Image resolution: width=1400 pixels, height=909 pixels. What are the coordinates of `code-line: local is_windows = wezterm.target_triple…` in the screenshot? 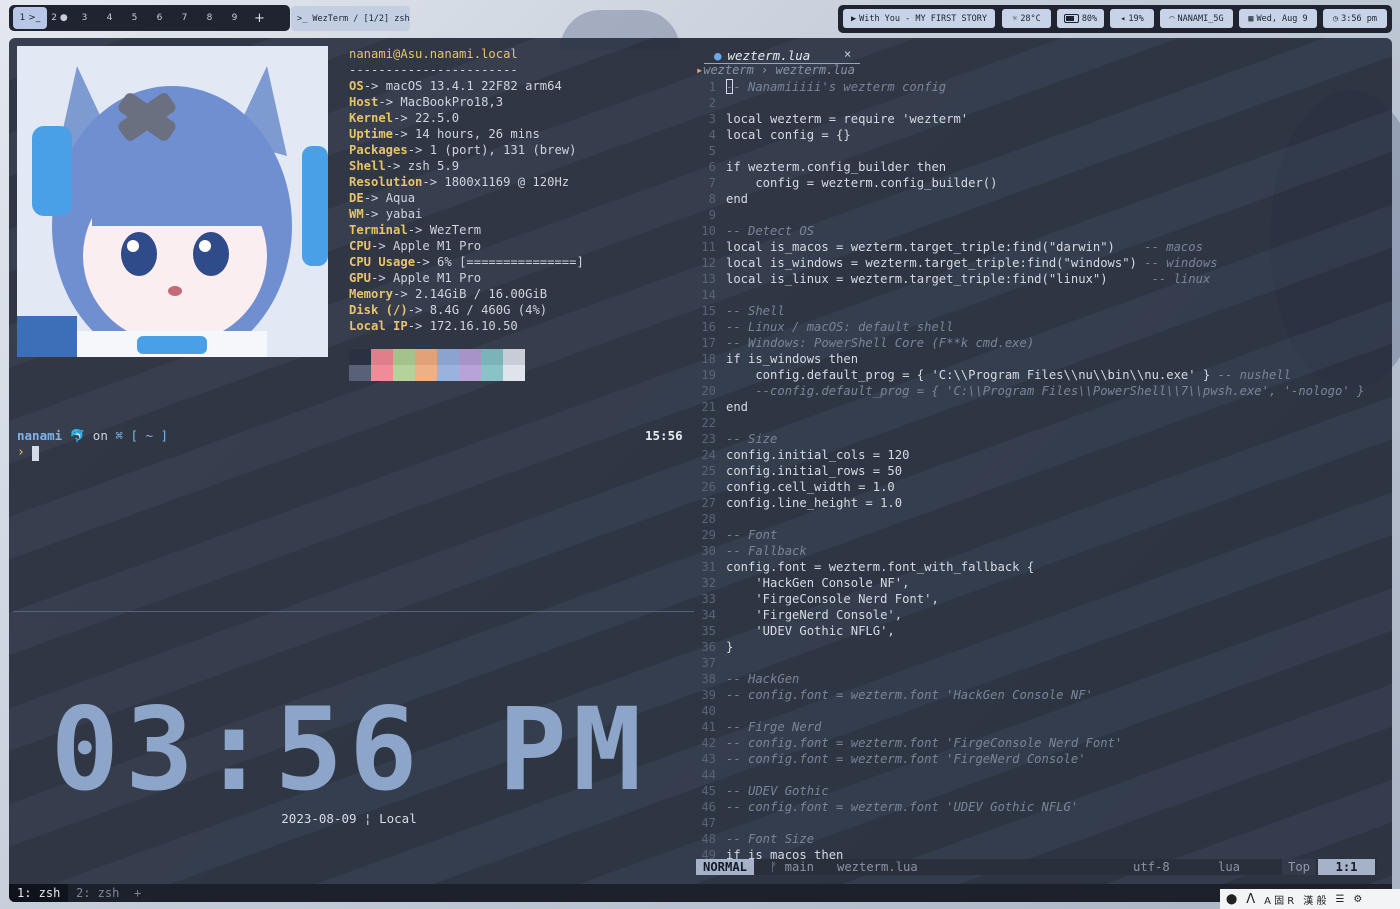 It's located at (972, 263).